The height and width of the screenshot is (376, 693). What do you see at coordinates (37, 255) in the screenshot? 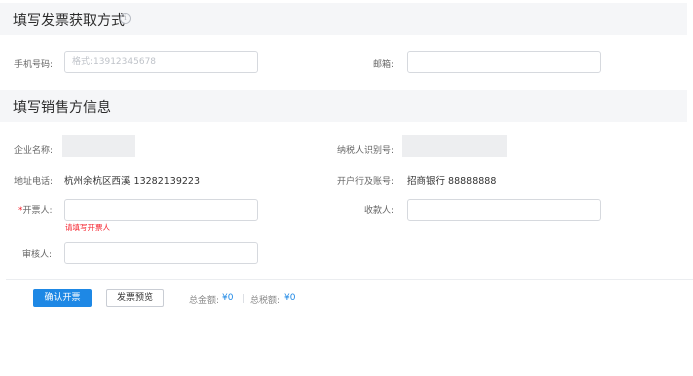
I see `reviewer-label: 审核人:` at bounding box center [37, 255].